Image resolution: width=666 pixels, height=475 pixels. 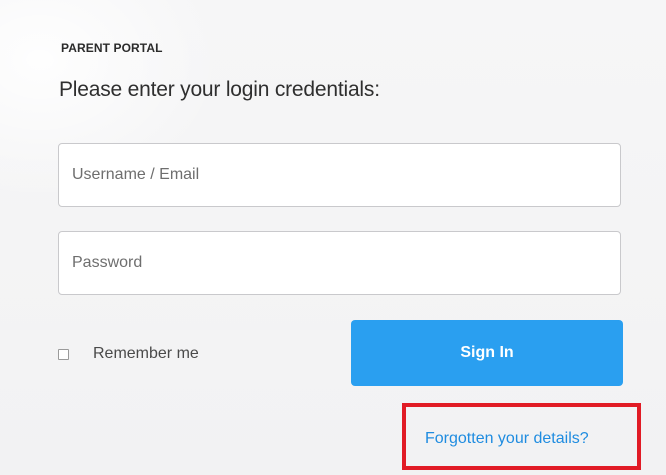 I want to click on portal-label: PARENT PORTAL, so click(x=112, y=48).